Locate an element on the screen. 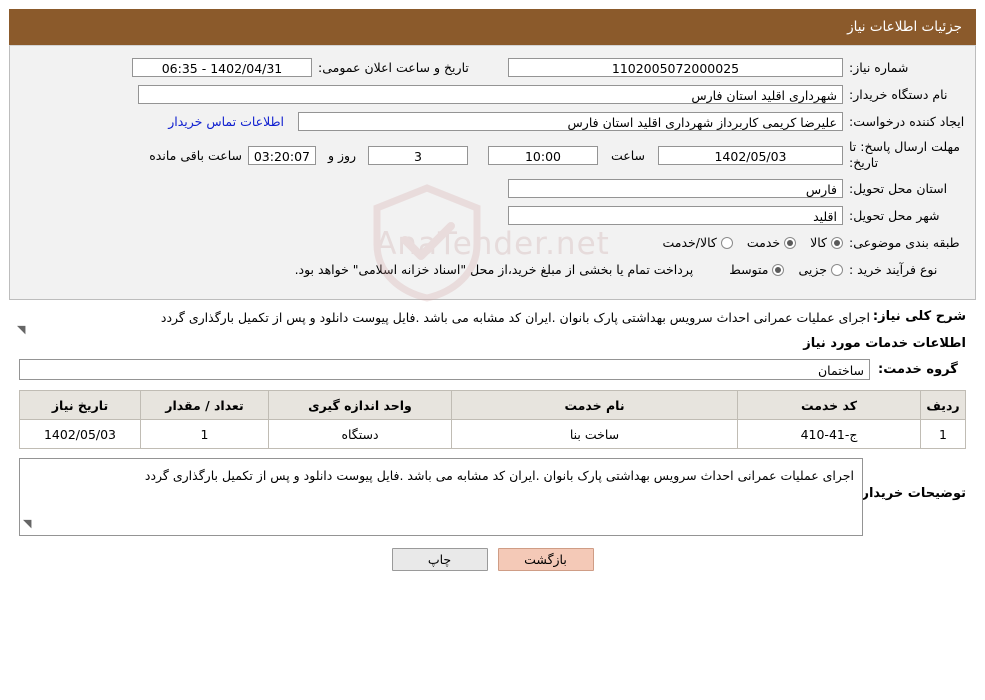 The width and height of the screenshot is (985, 700). buyer-note-label: توضیحات خریدار: is located at coordinates (911, 493).